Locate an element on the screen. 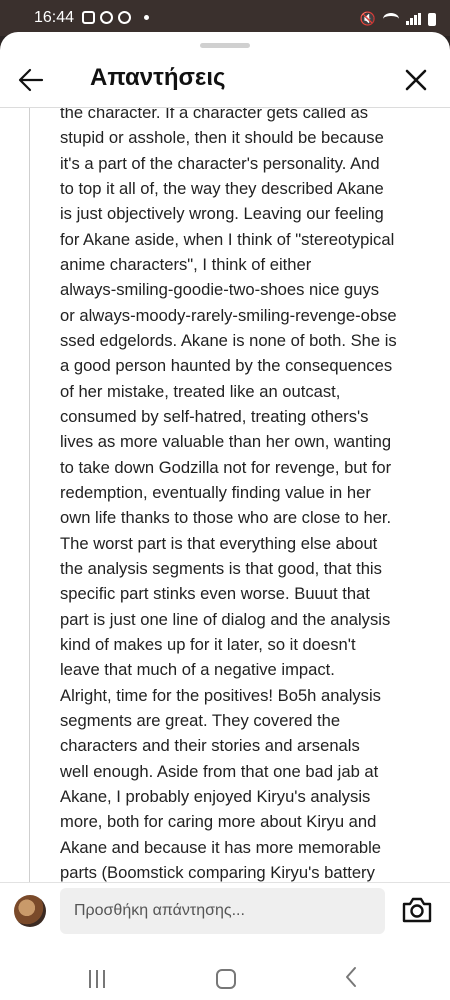 Image resolution: width=450 pixels, height=1000 pixels. close-button is located at coordinates (416, 80).